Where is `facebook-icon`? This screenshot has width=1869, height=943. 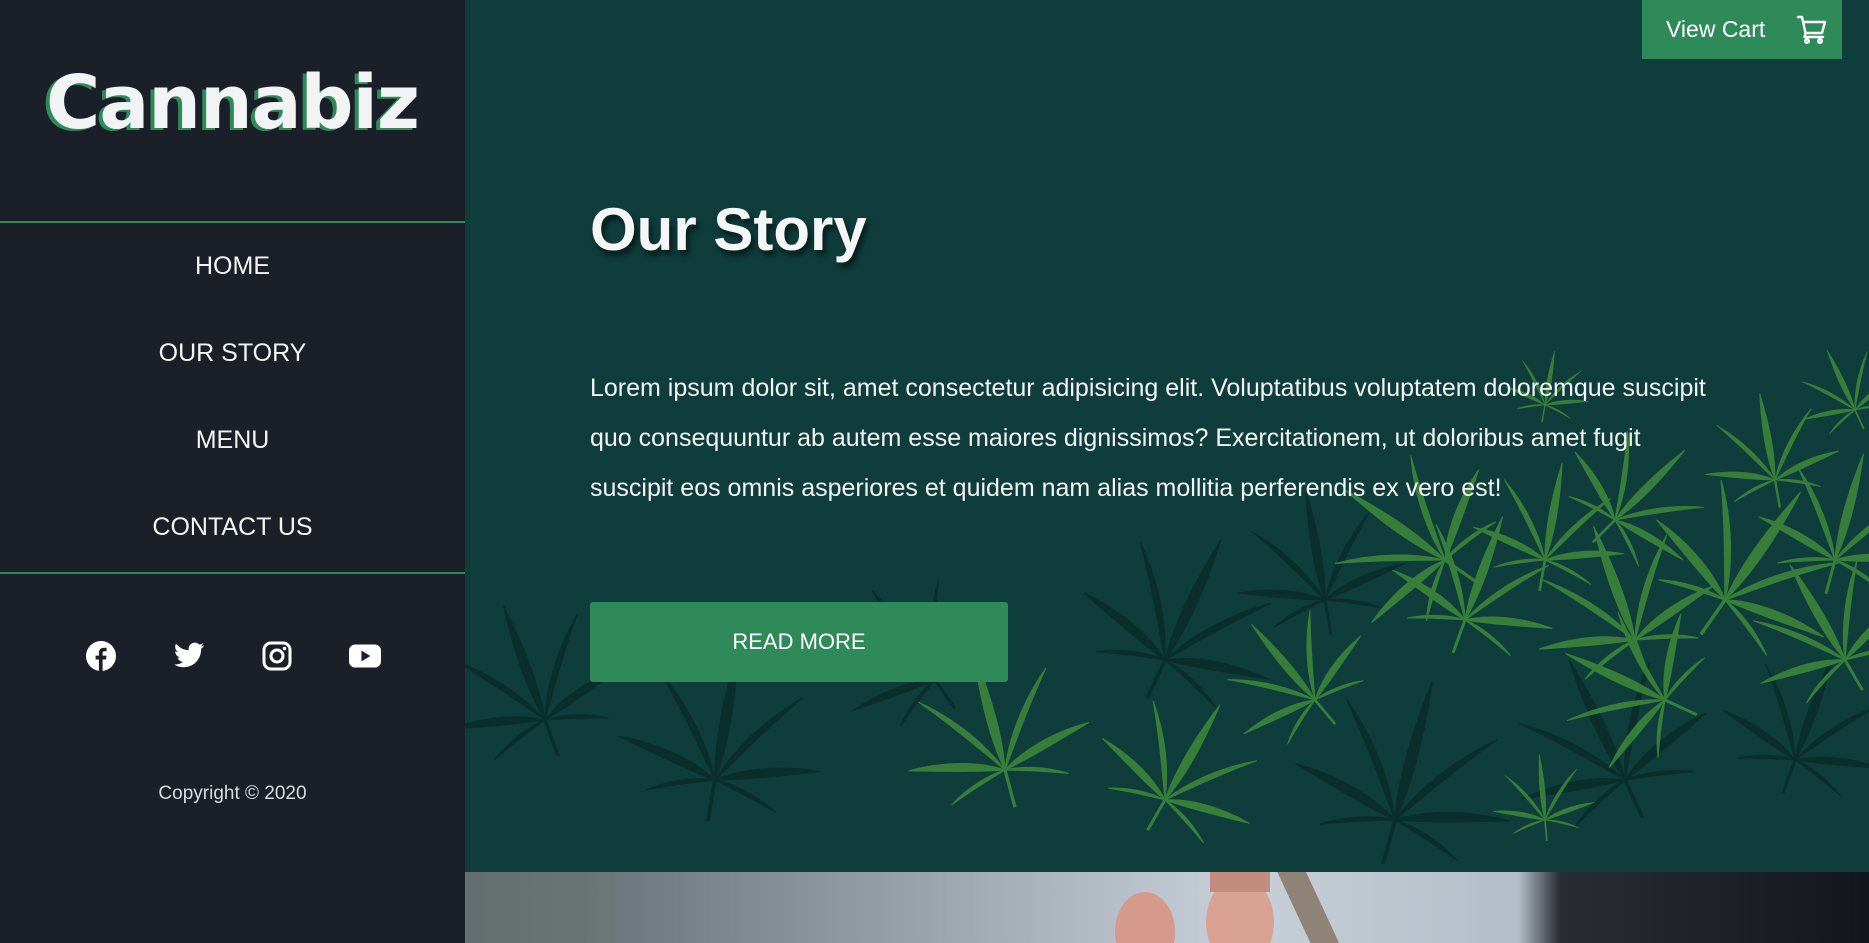
facebook-icon is located at coordinates (101, 656).